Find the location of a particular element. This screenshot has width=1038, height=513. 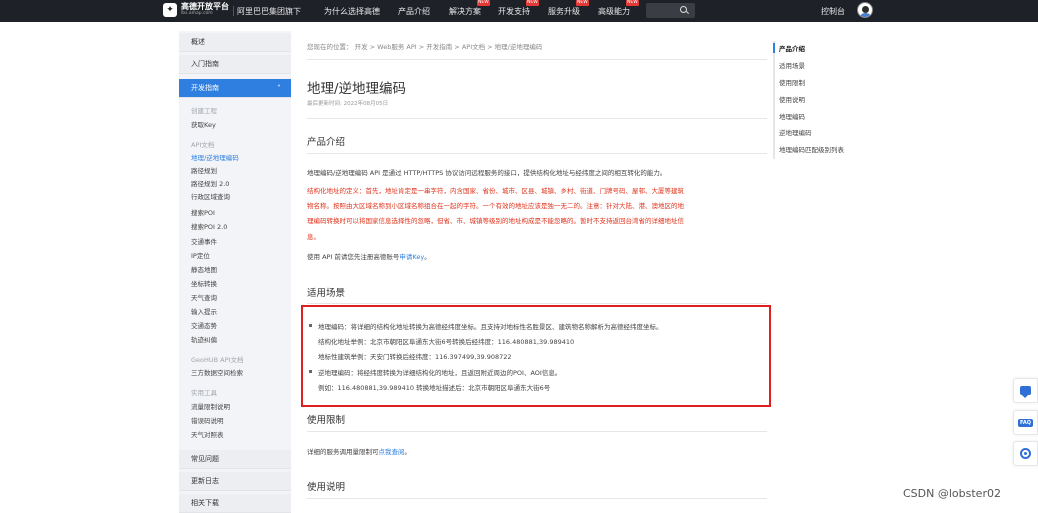

sidebar-item-getting-started: 入门指南 is located at coordinates (235, 64).